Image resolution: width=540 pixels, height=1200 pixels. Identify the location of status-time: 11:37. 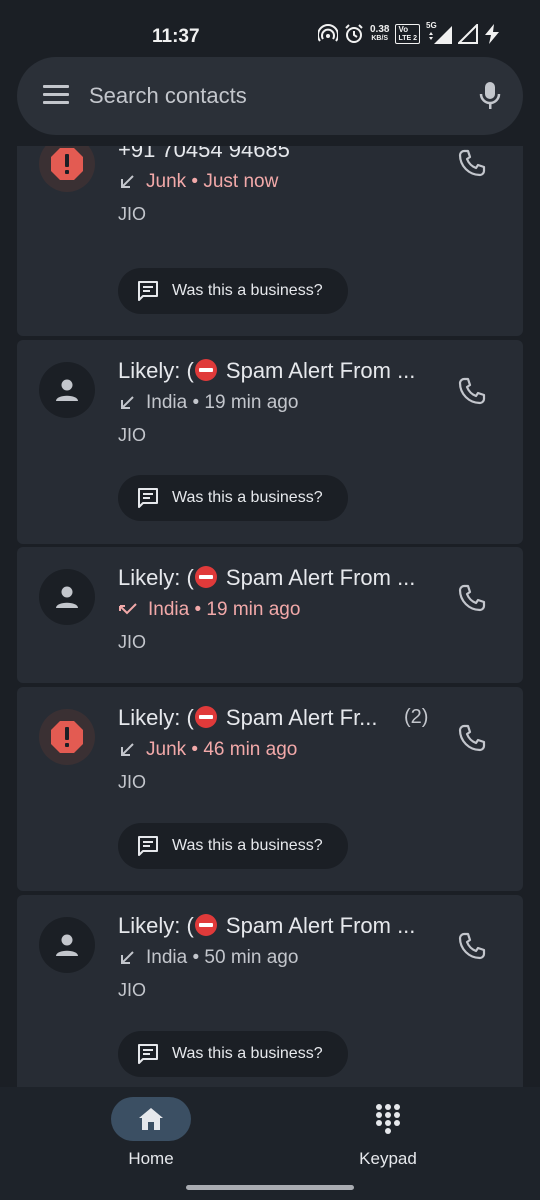
(176, 36).